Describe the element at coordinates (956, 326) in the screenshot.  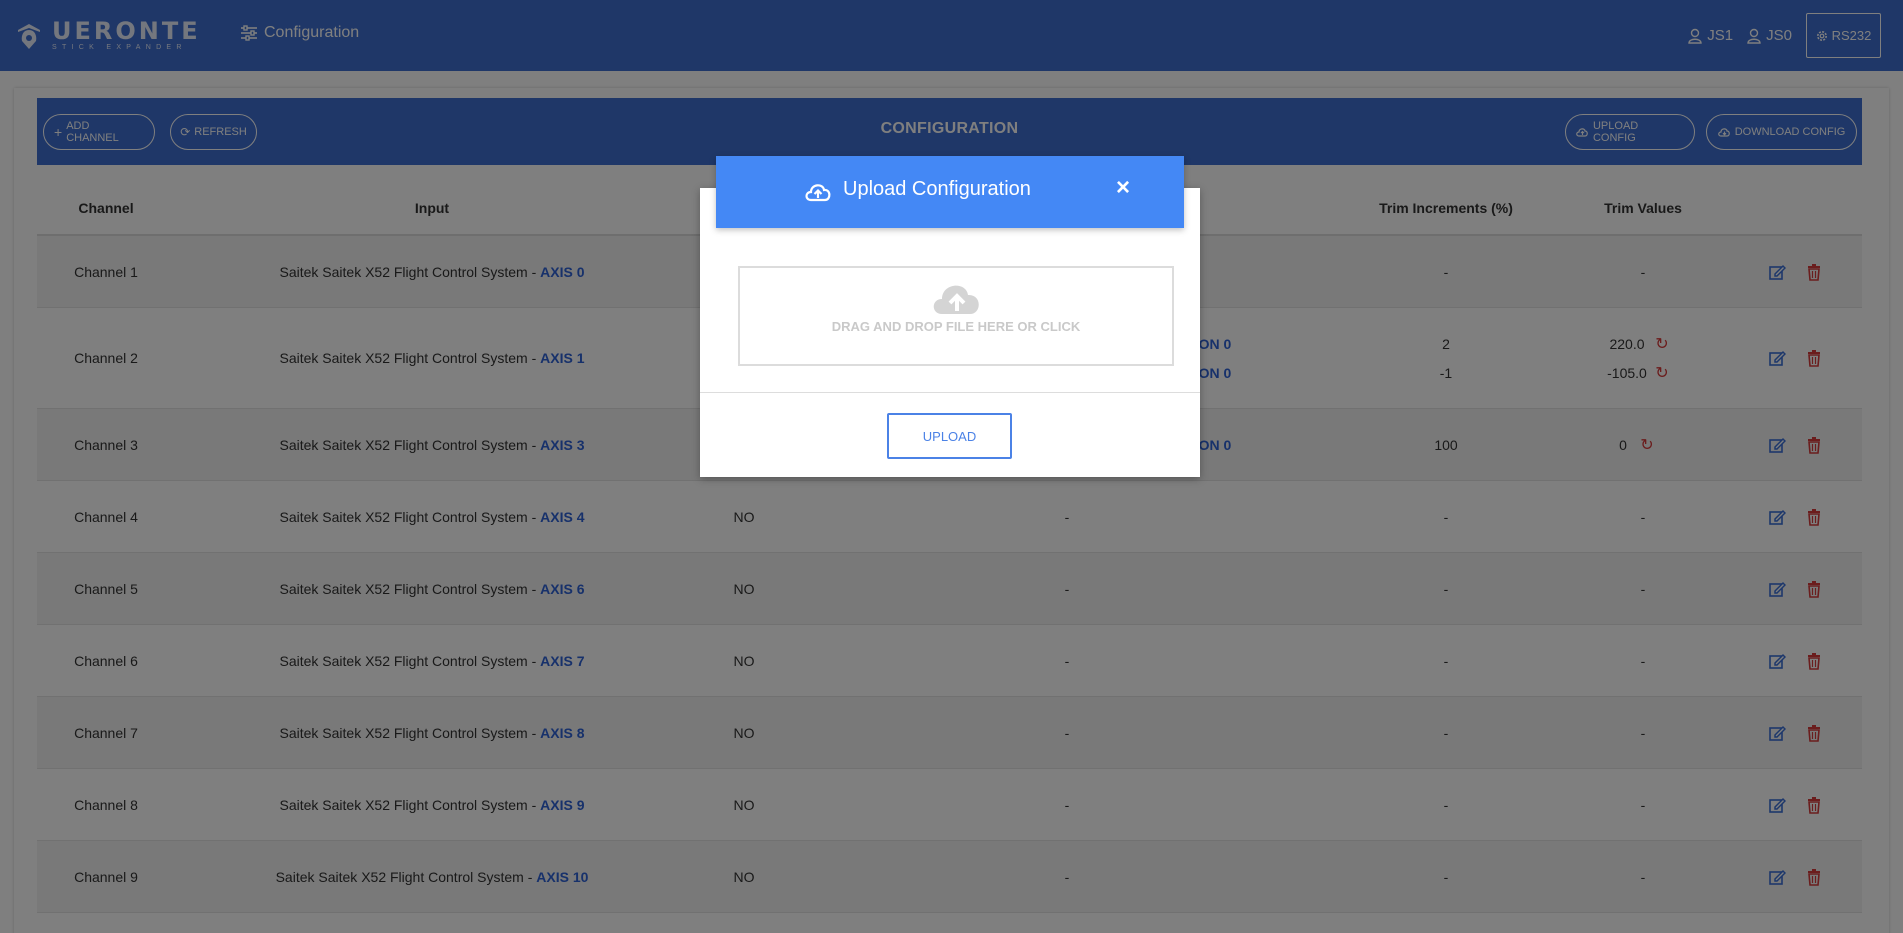
I see `dropzone-text: DRAG AND DROP FILE HERE OR CLICK` at that location.